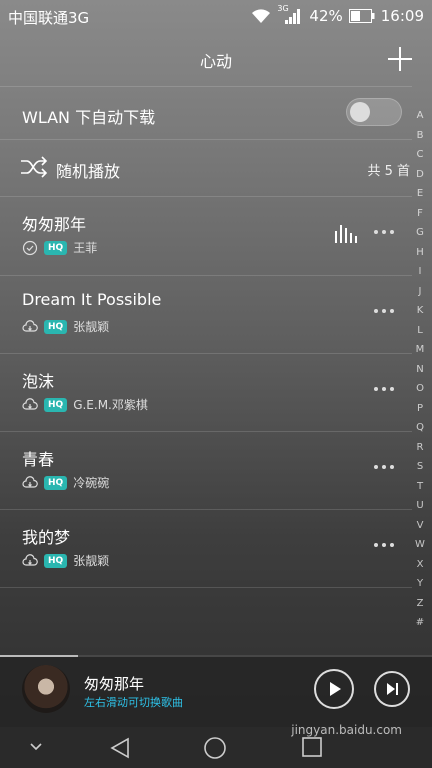 The width and height of the screenshot is (432, 768). I want to click on swipe-hint: 左右滑动可切换歌曲, so click(133, 702).